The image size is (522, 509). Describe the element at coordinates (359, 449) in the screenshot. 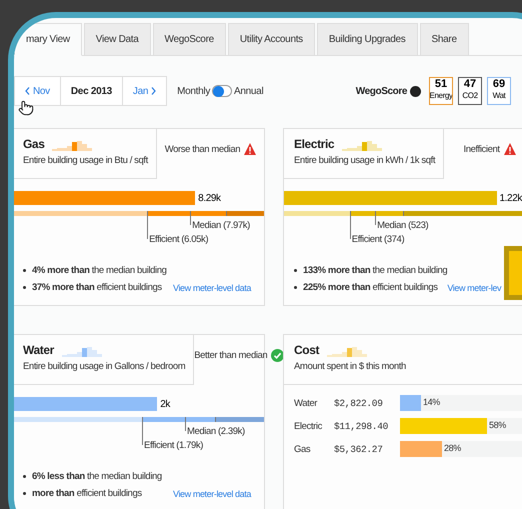

I see `cost-amount: $5,362.27` at that location.